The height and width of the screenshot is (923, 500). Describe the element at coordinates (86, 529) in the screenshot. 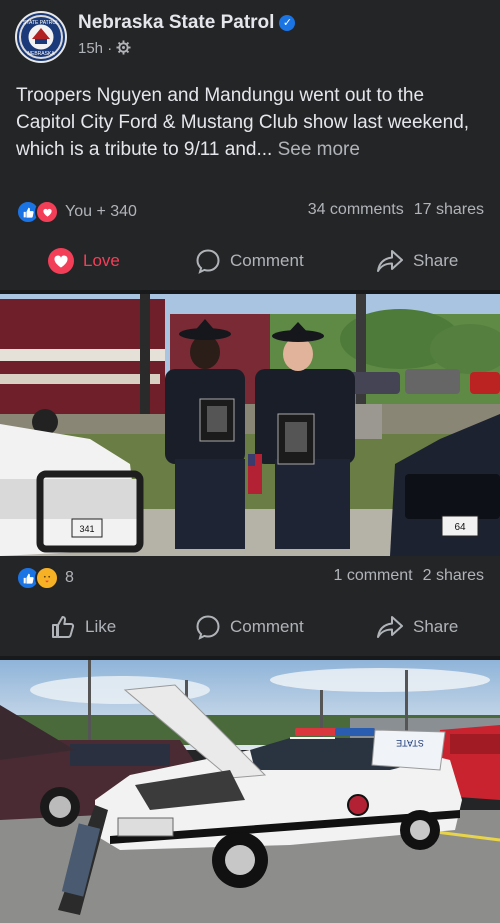

I see `left-plate-number: 341` at that location.